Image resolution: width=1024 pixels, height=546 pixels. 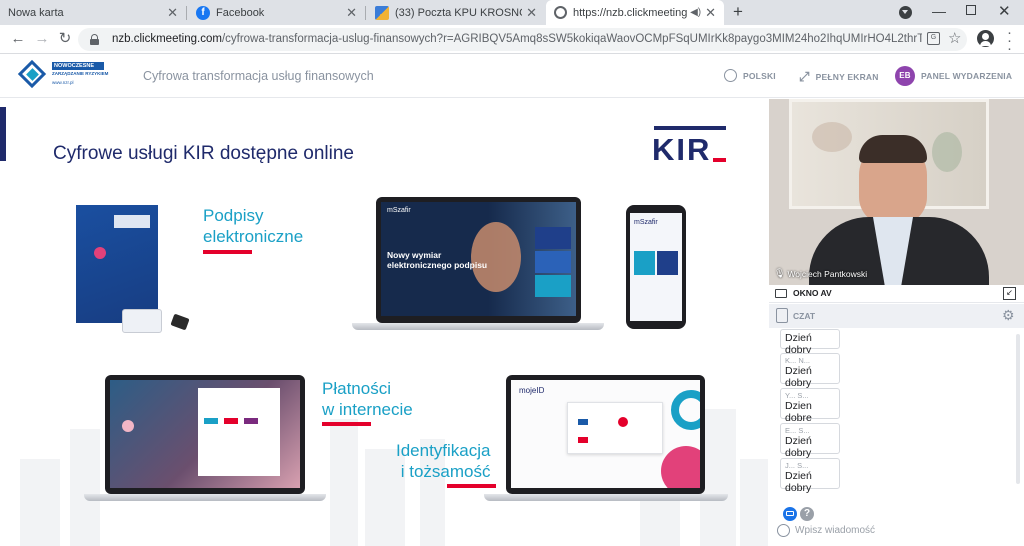 I want to click on tab-title: Facebook, so click(x=240, y=12).